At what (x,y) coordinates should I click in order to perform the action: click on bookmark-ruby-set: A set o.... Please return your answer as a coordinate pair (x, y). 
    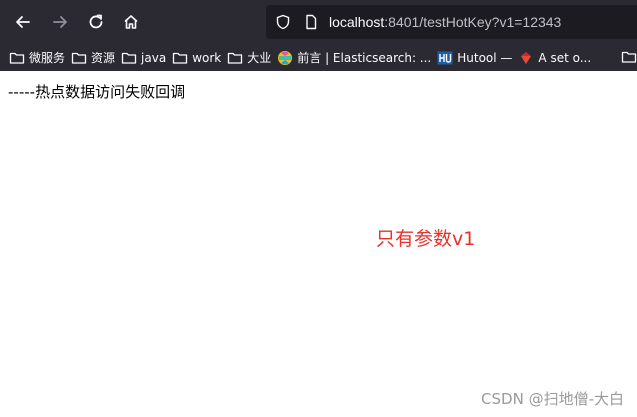
    Looking at the image, I should click on (555, 58).